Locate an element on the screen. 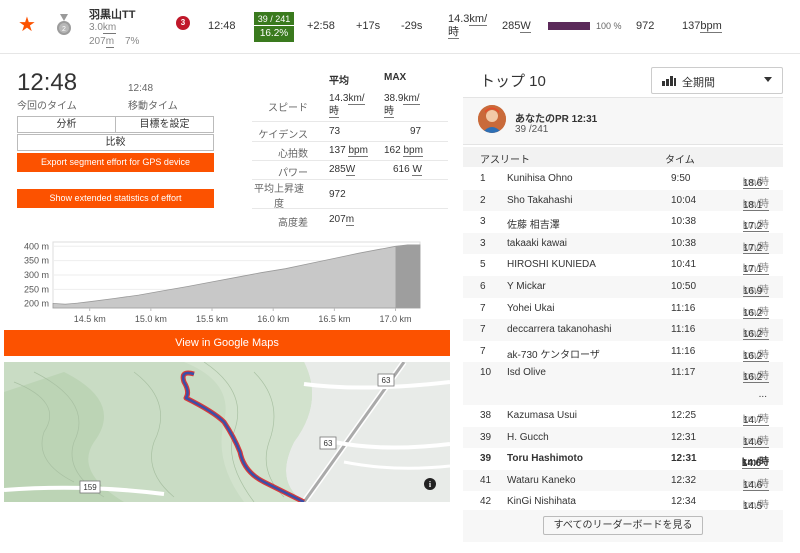  export-gps-button: Export segment effort for GPS device is located at coordinates (115, 162).